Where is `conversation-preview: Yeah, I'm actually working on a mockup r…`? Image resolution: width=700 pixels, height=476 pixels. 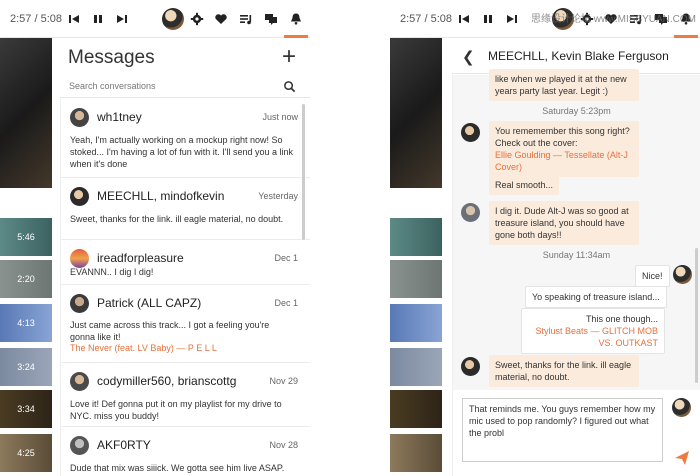
conversation-preview: Yeah, I'm actually working on a mockup r… is located at coordinates (182, 152).